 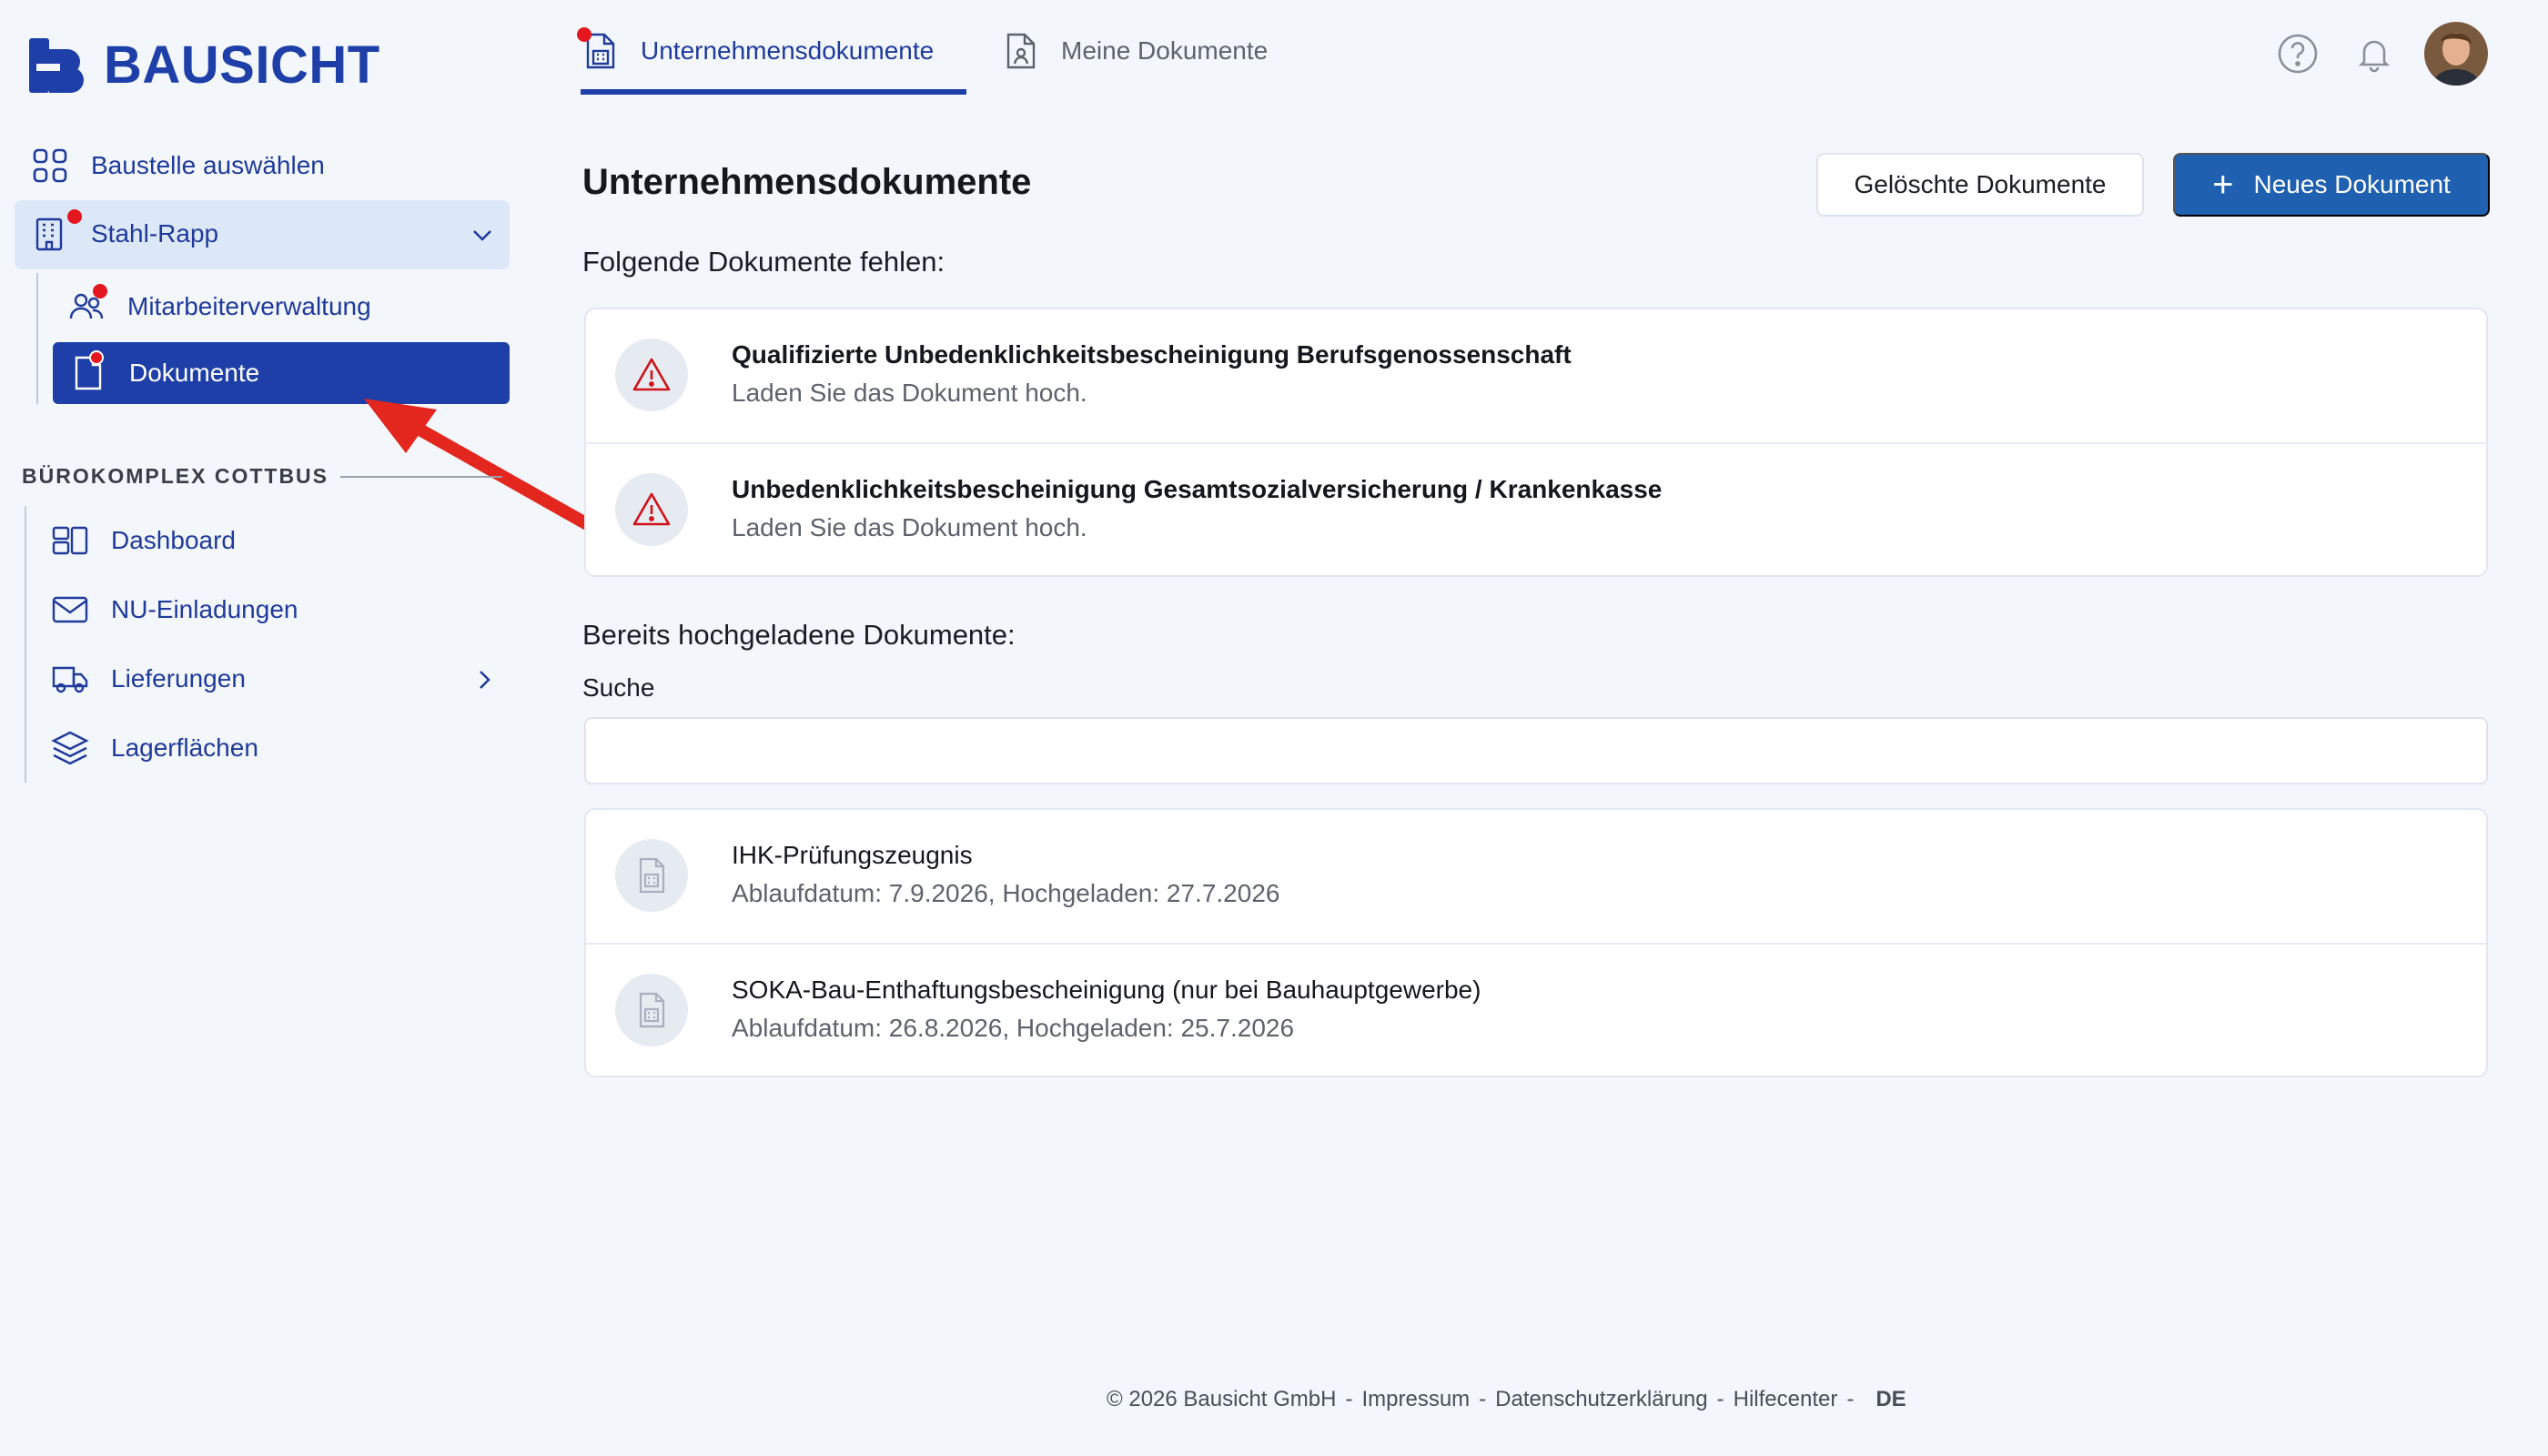 I want to click on company-document-icon, so click(x=598, y=49).